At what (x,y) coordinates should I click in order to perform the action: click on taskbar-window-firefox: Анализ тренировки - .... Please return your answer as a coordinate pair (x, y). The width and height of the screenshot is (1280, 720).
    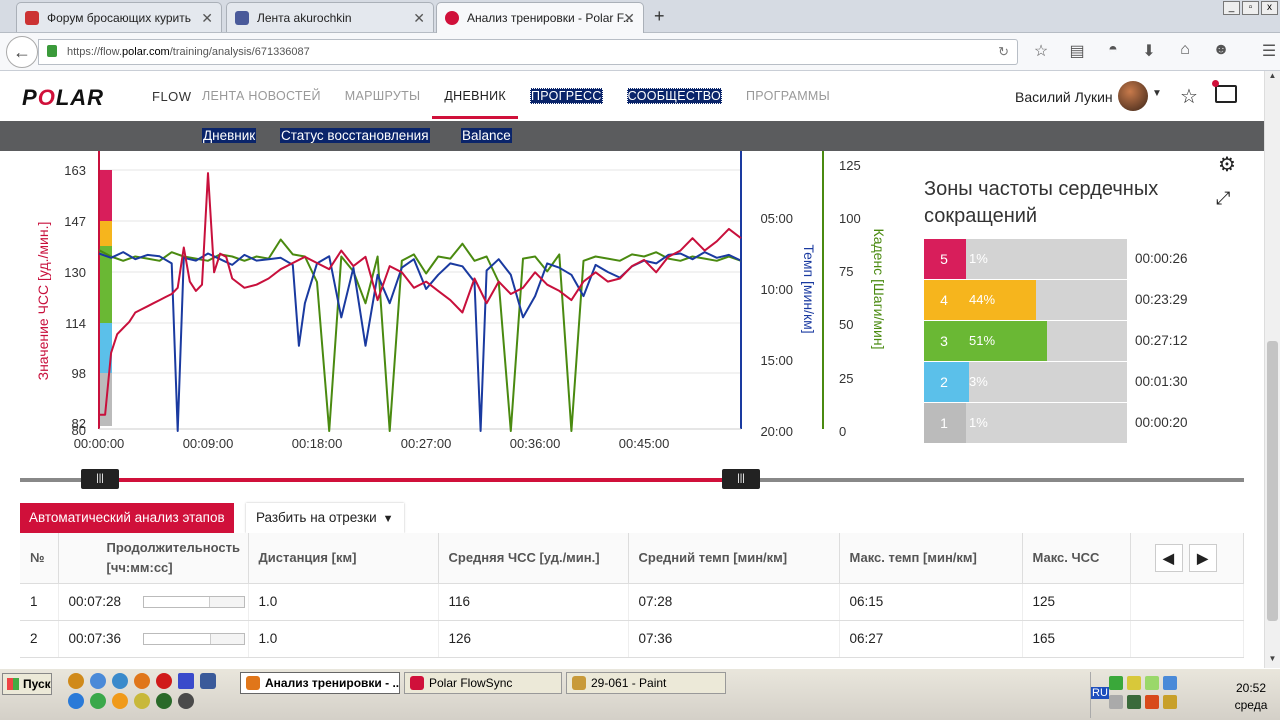
    Looking at the image, I should click on (320, 683).